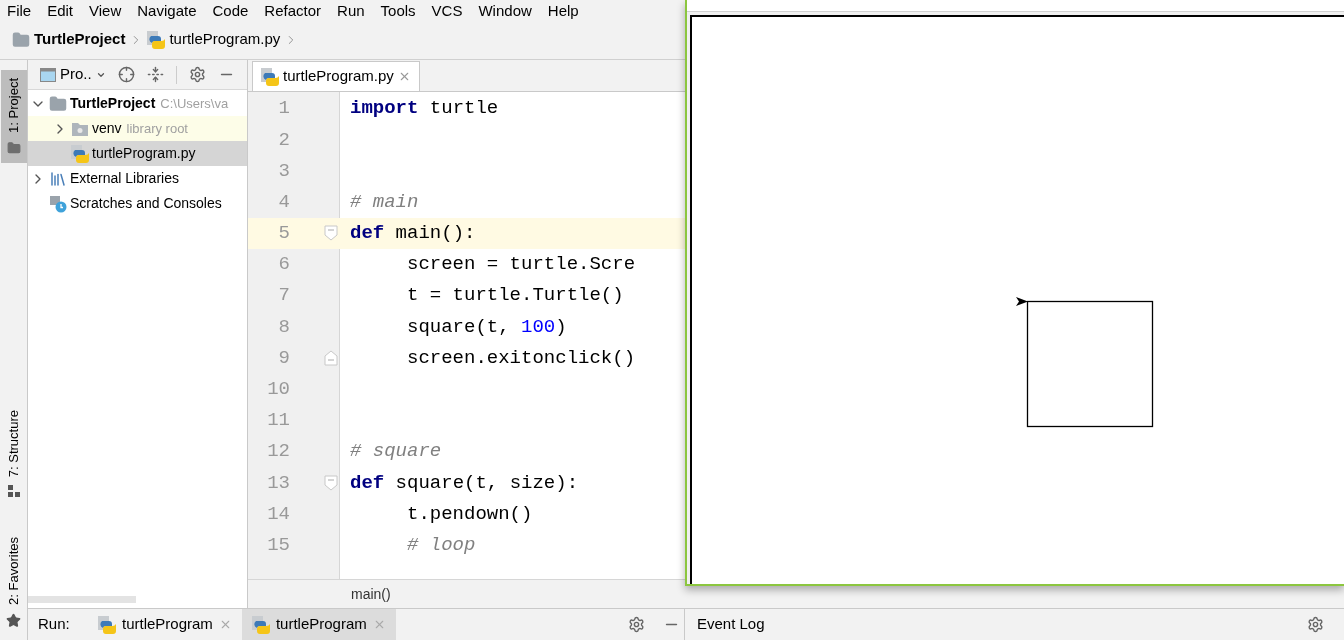 The height and width of the screenshot is (640, 1344). I want to click on line-number: 13, so click(278, 483).